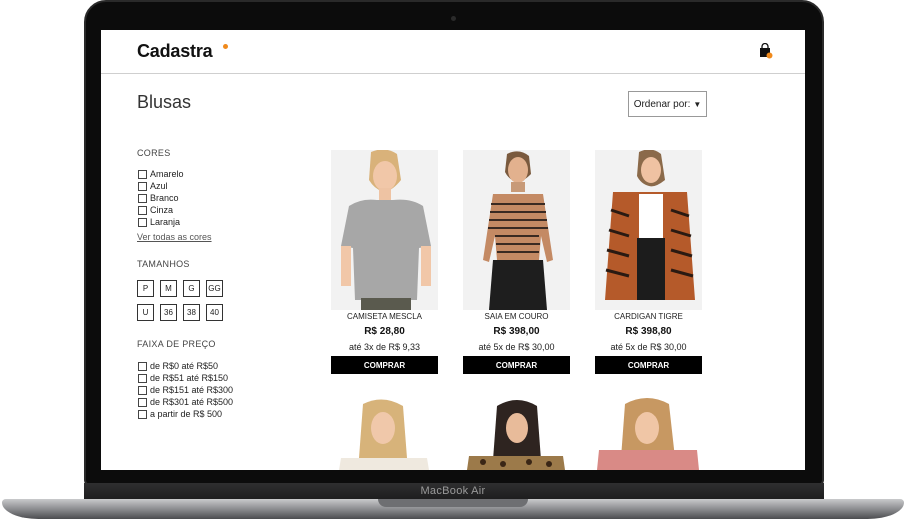 Image resolution: width=906 pixels, height=520 pixels. What do you see at coordinates (191, 312) in the screenshot?
I see `size-option: 38` at bounding box center [191, 312].